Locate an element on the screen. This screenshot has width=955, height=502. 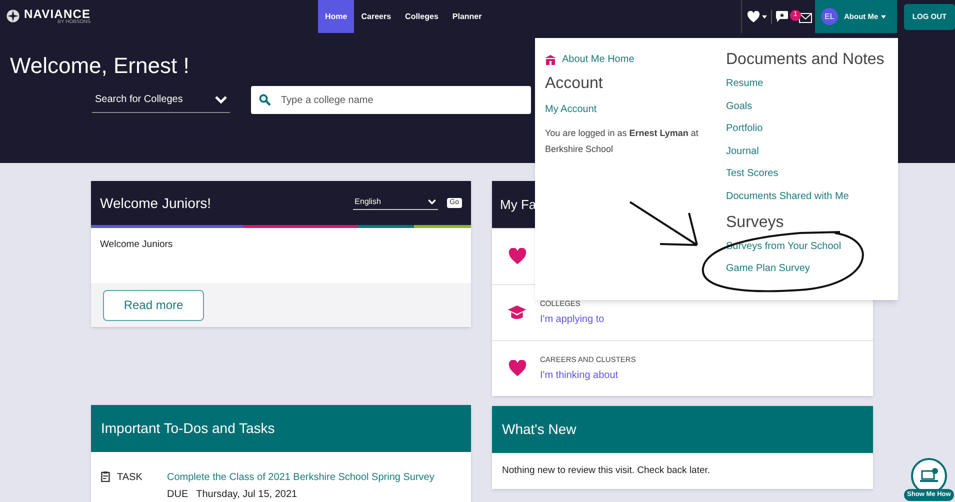
brand-name: NAVIANCE is located at coordinates (57, 14).